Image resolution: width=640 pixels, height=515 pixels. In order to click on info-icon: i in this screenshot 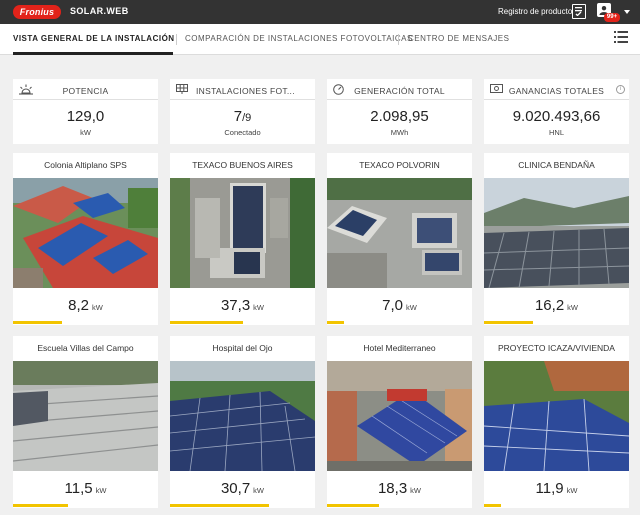, I will do `click(620, 89)`.